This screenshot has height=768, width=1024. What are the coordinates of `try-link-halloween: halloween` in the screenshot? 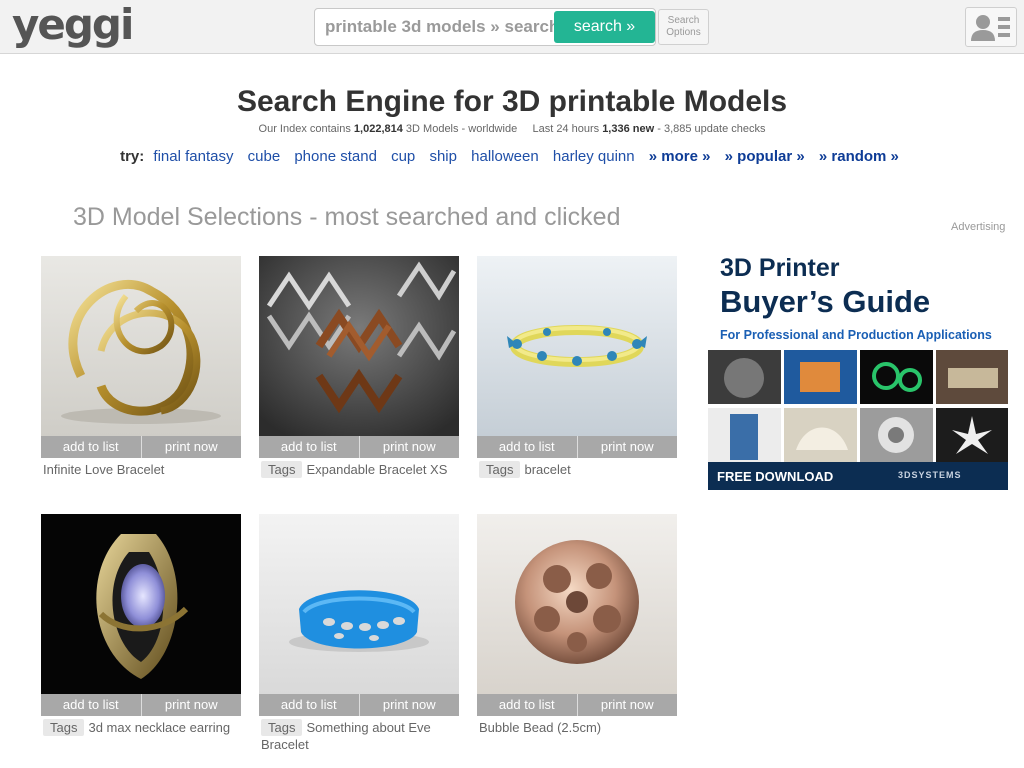 It's located at (505, 156).